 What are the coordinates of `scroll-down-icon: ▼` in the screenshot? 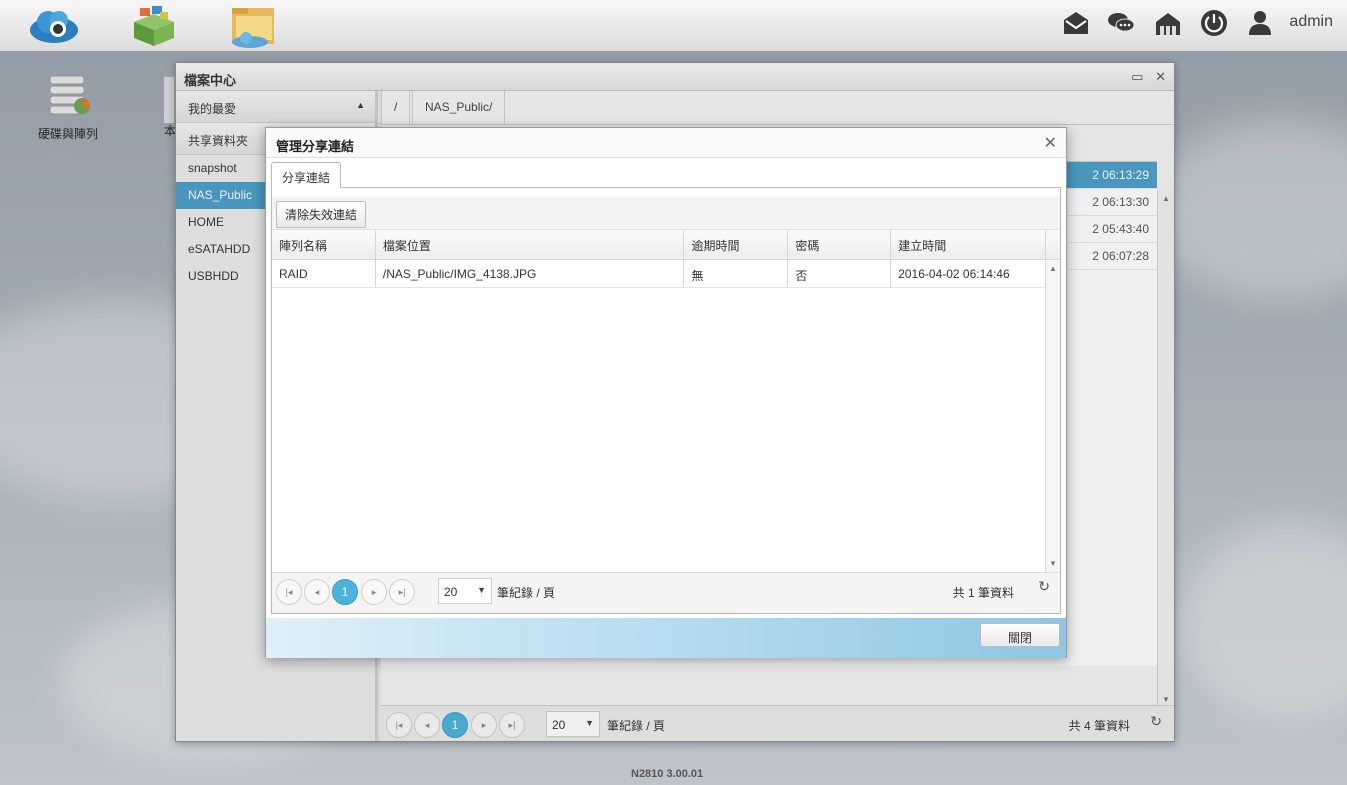 It's located at (1053, 563).